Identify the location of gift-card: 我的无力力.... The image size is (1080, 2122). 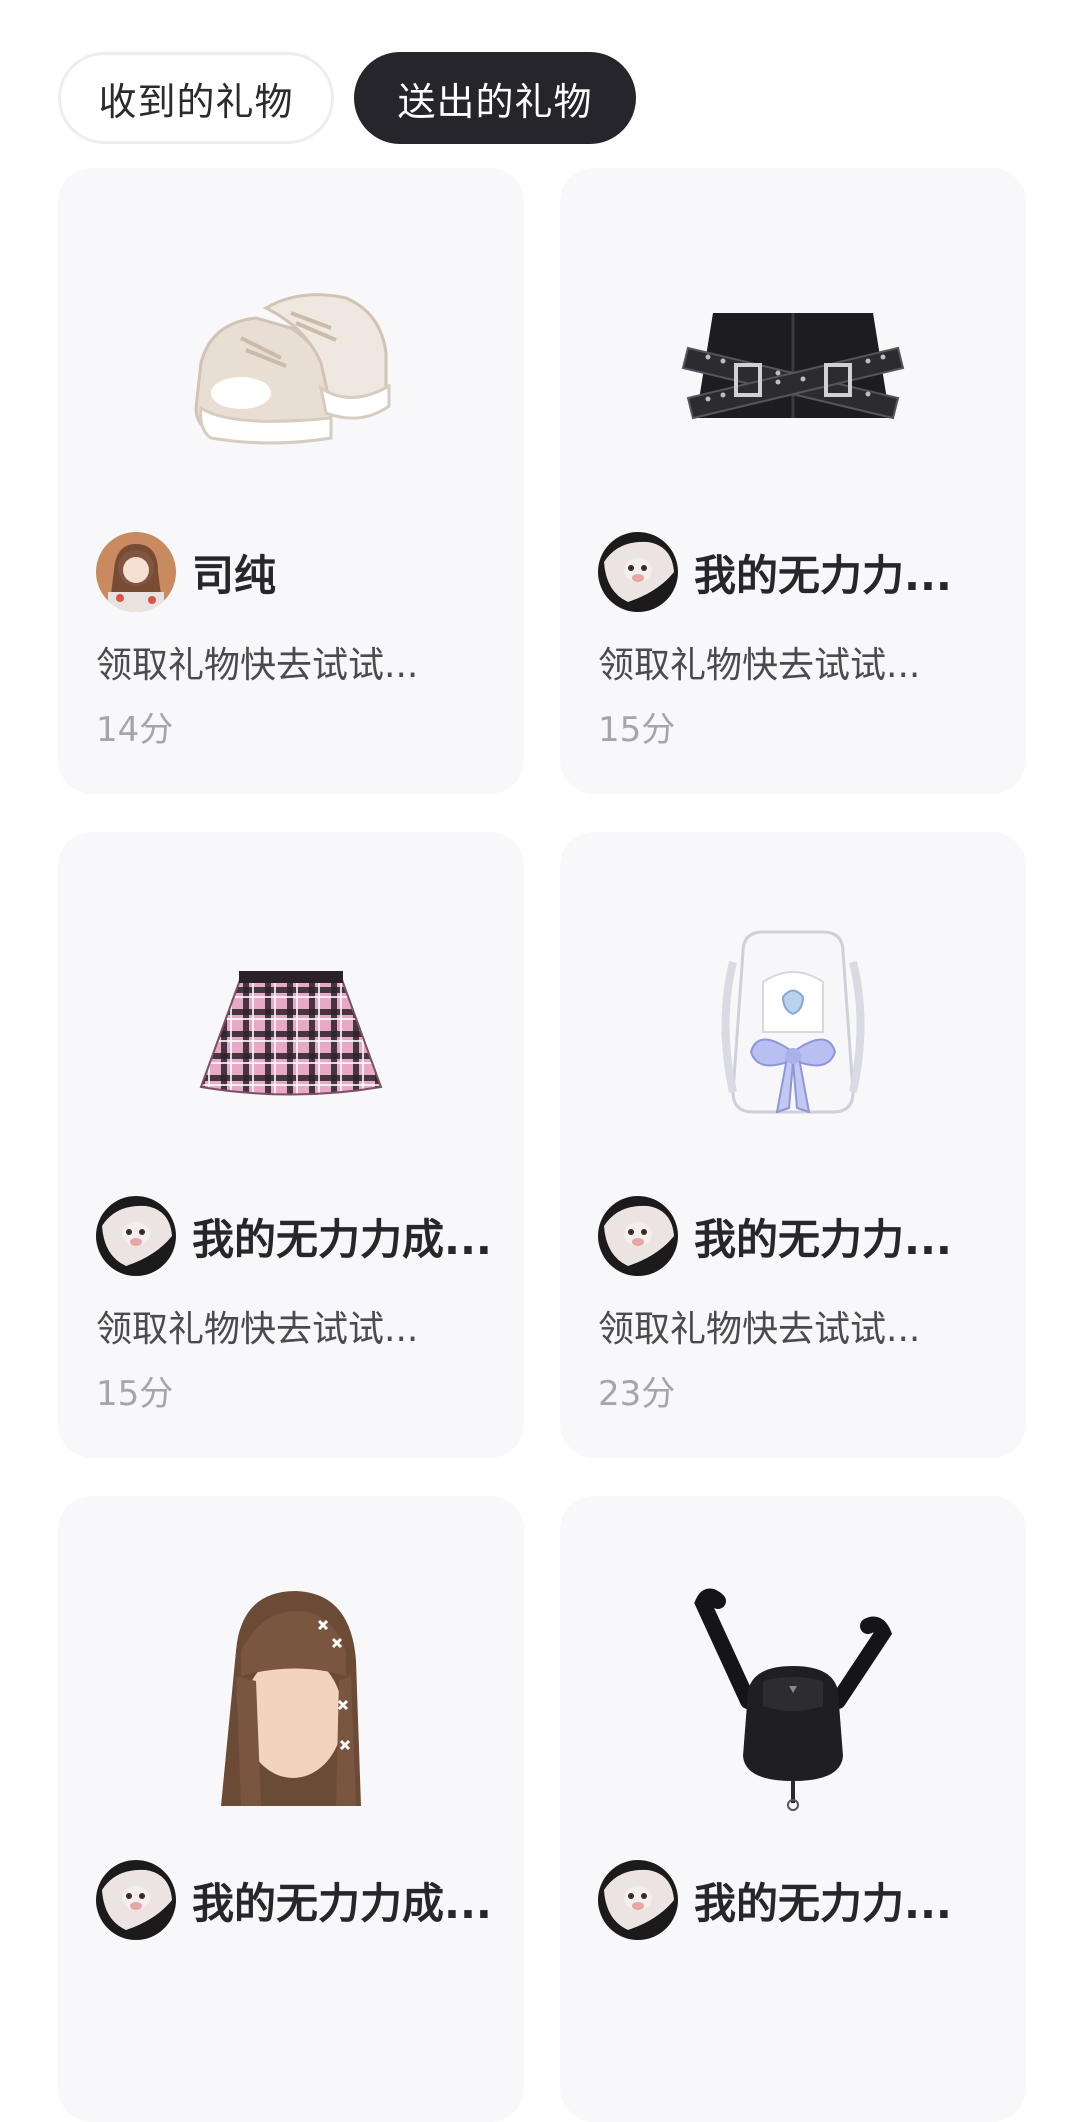
(793, 1809).